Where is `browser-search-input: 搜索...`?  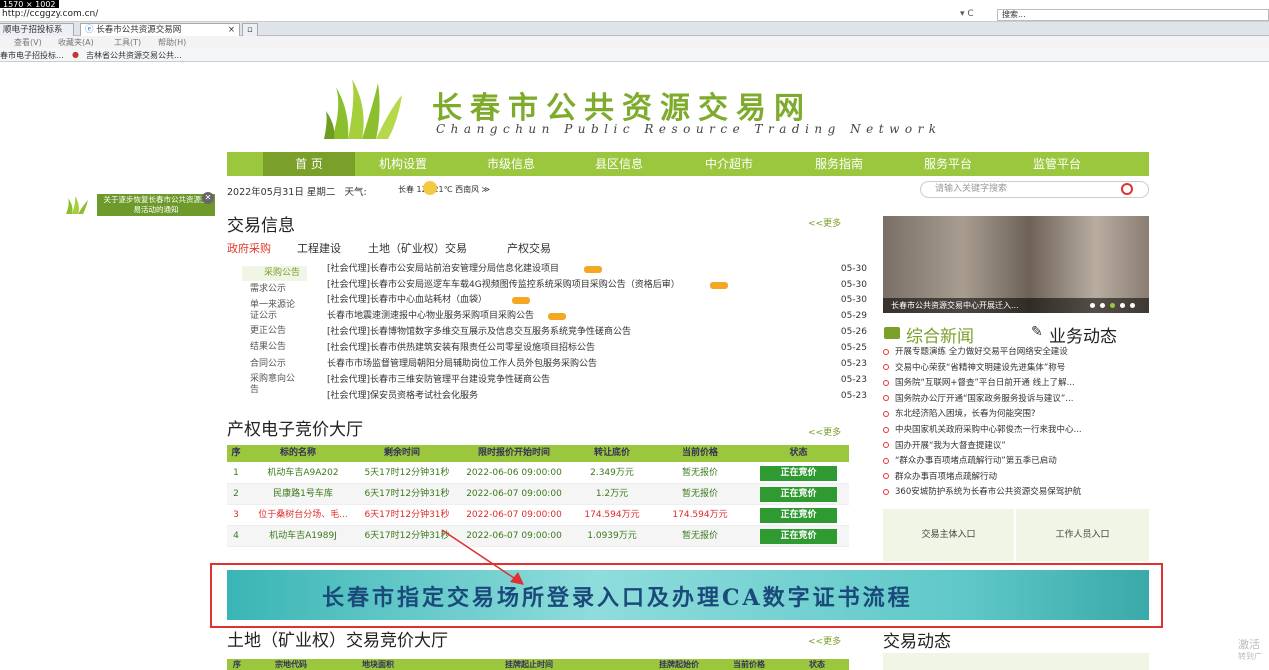
browser-search-input: 搜索... is located at coordinates (1133, 15).